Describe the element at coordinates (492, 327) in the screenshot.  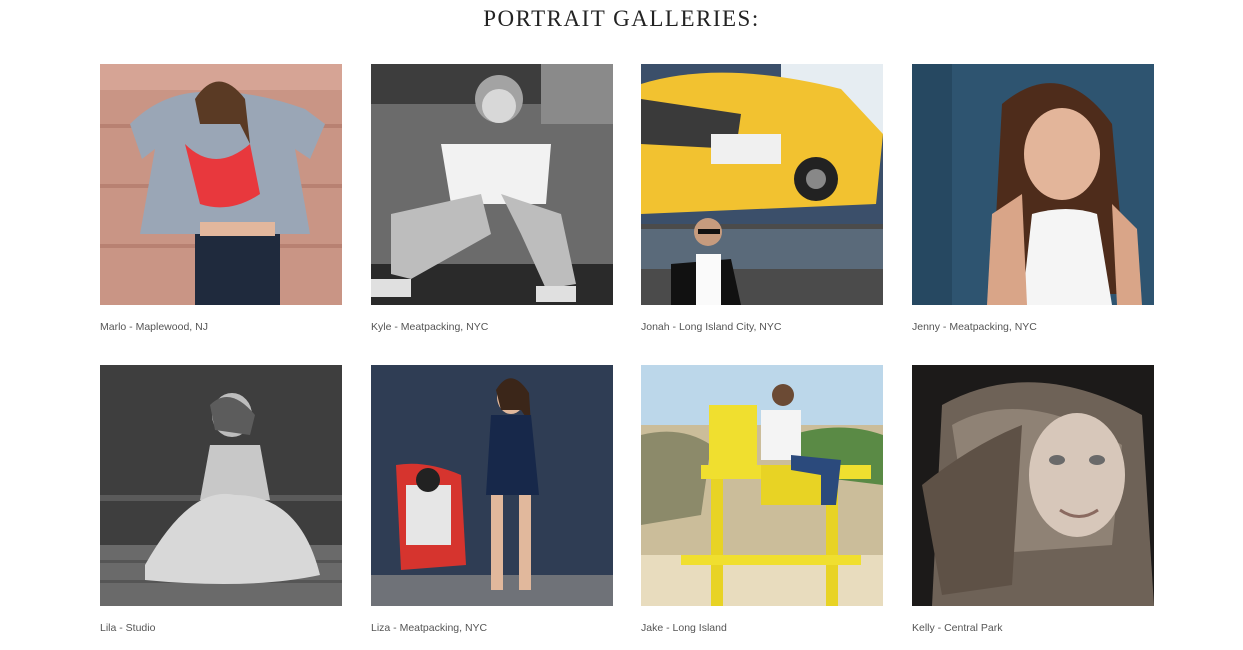
I see `gallery-caption: Kyle - Meatpacking, NYC` at that location.